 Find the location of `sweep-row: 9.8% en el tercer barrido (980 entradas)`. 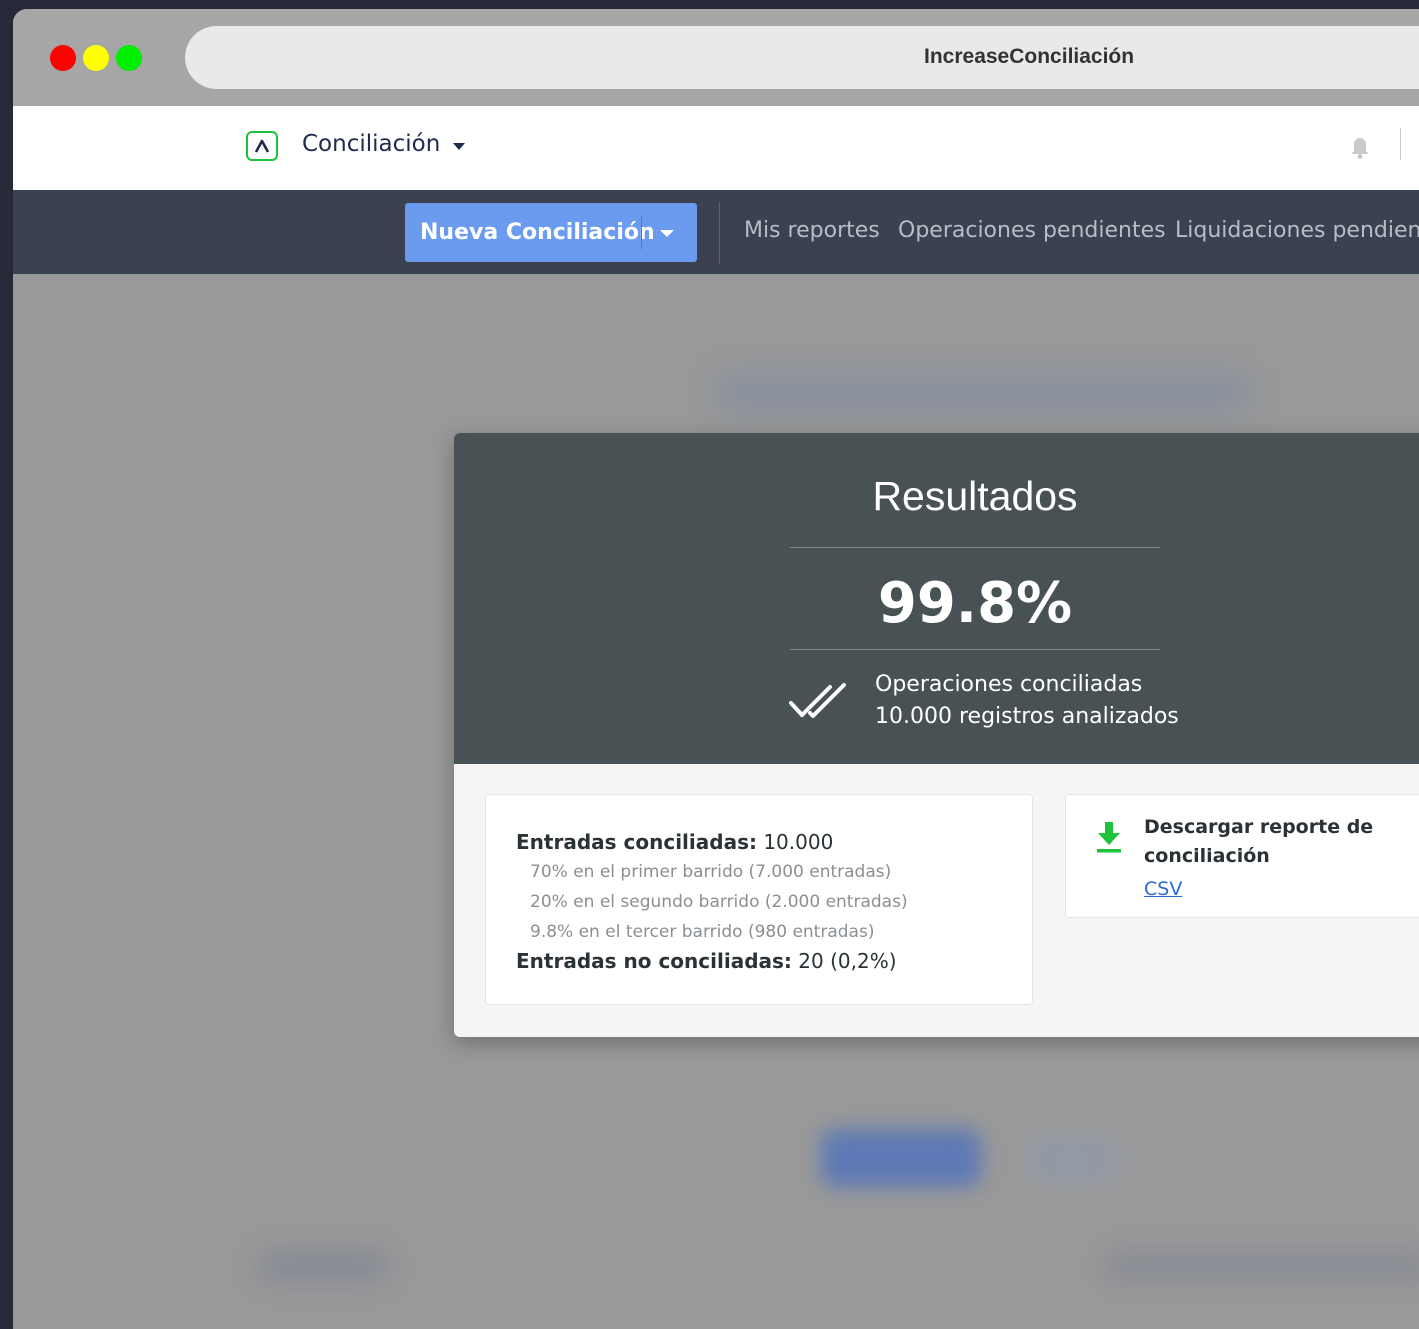

sweep-row: 9.8% en el tercer barrido (980 entradas) is located at coordinates (702, 932).